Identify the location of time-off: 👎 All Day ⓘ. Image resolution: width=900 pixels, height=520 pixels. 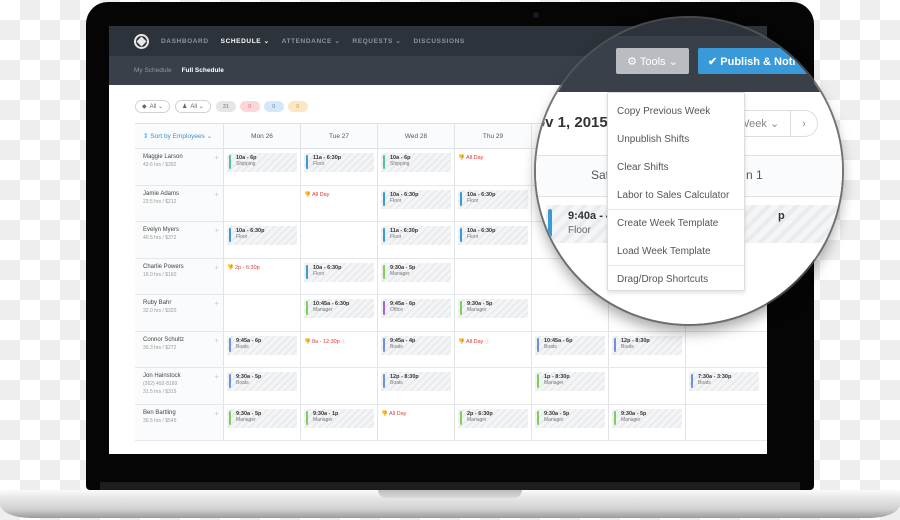
(493, 340).